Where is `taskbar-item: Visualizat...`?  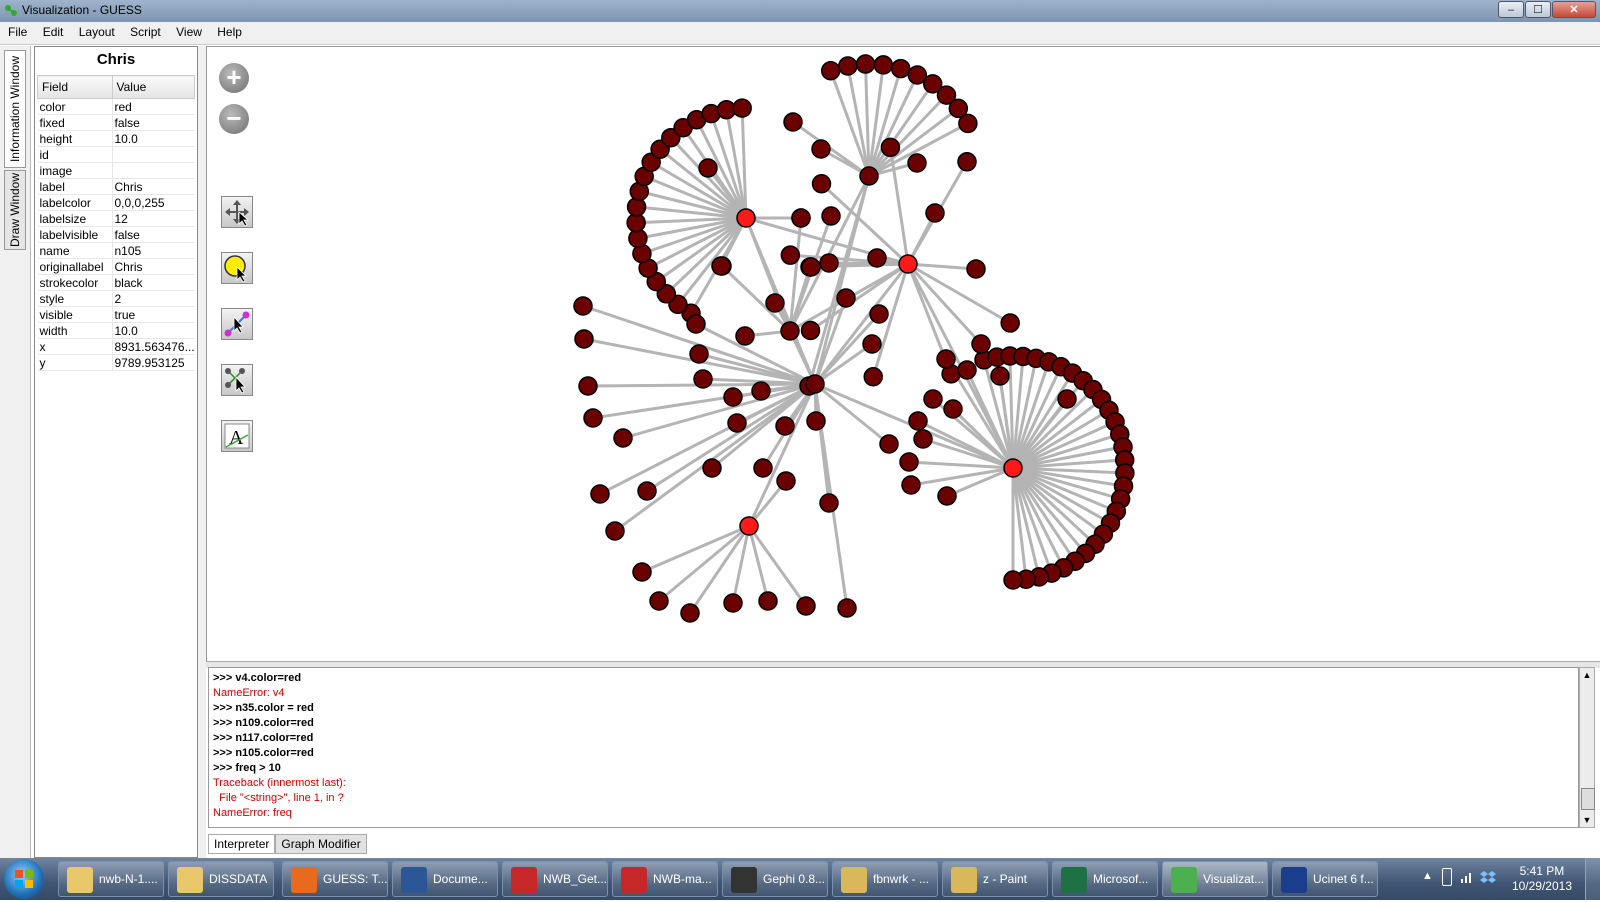 taskbar-item: Visualizat... is located at coordinates (1215, 879).